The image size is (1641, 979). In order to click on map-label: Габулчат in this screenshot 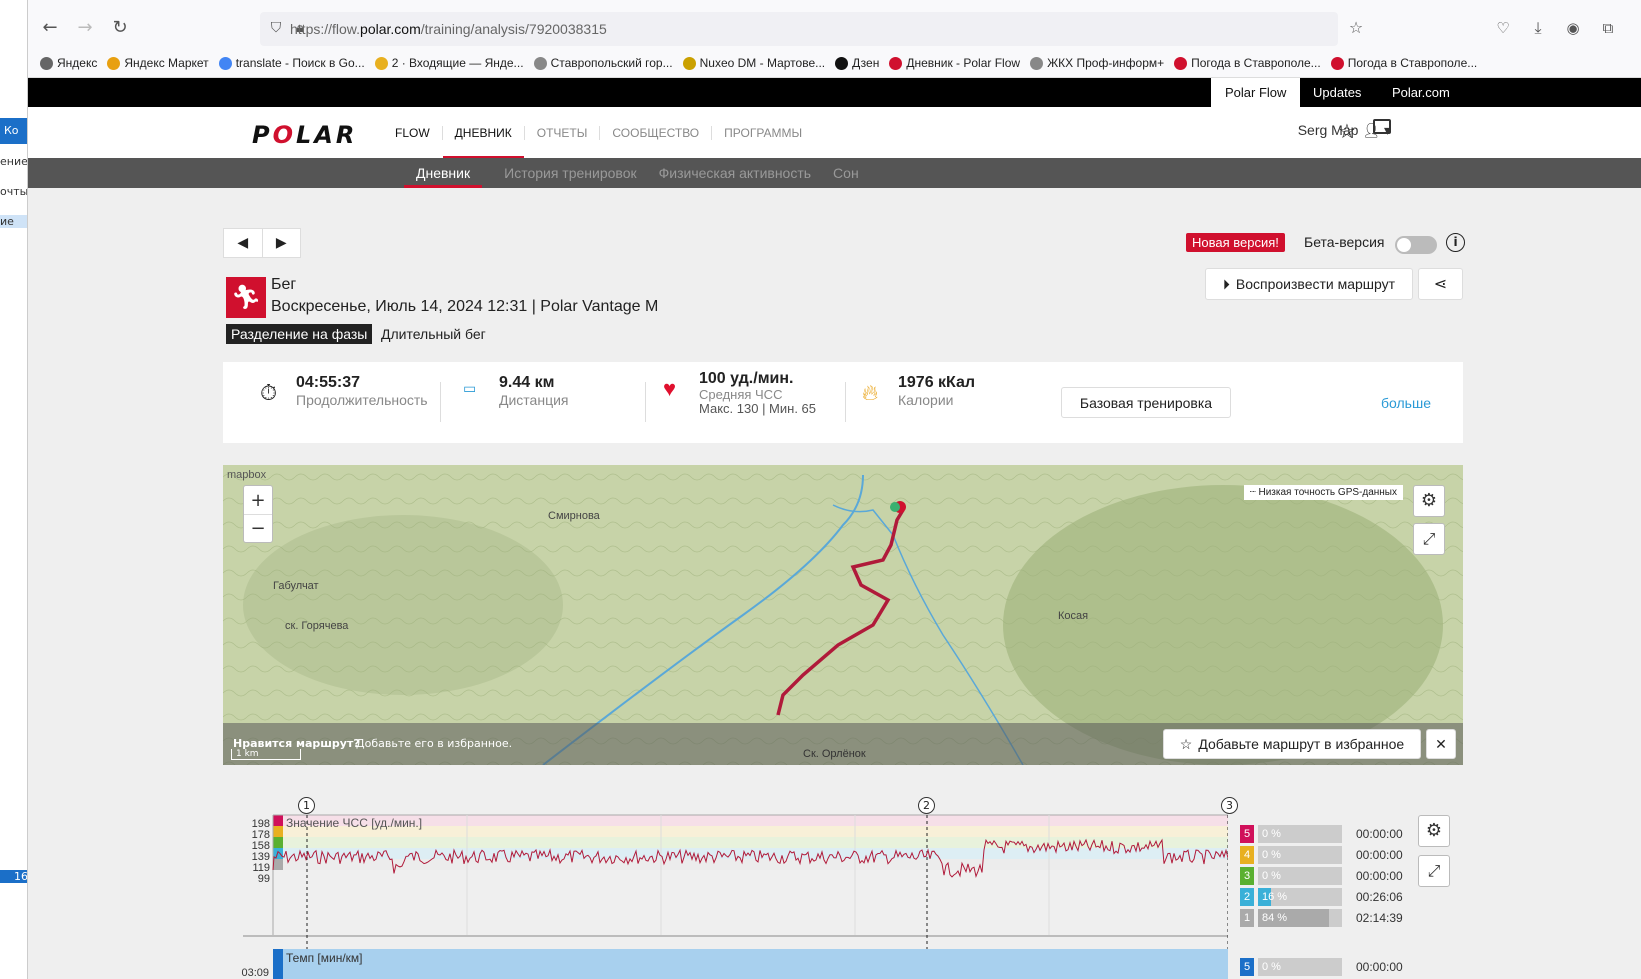, I will do `click(296, 586)`.